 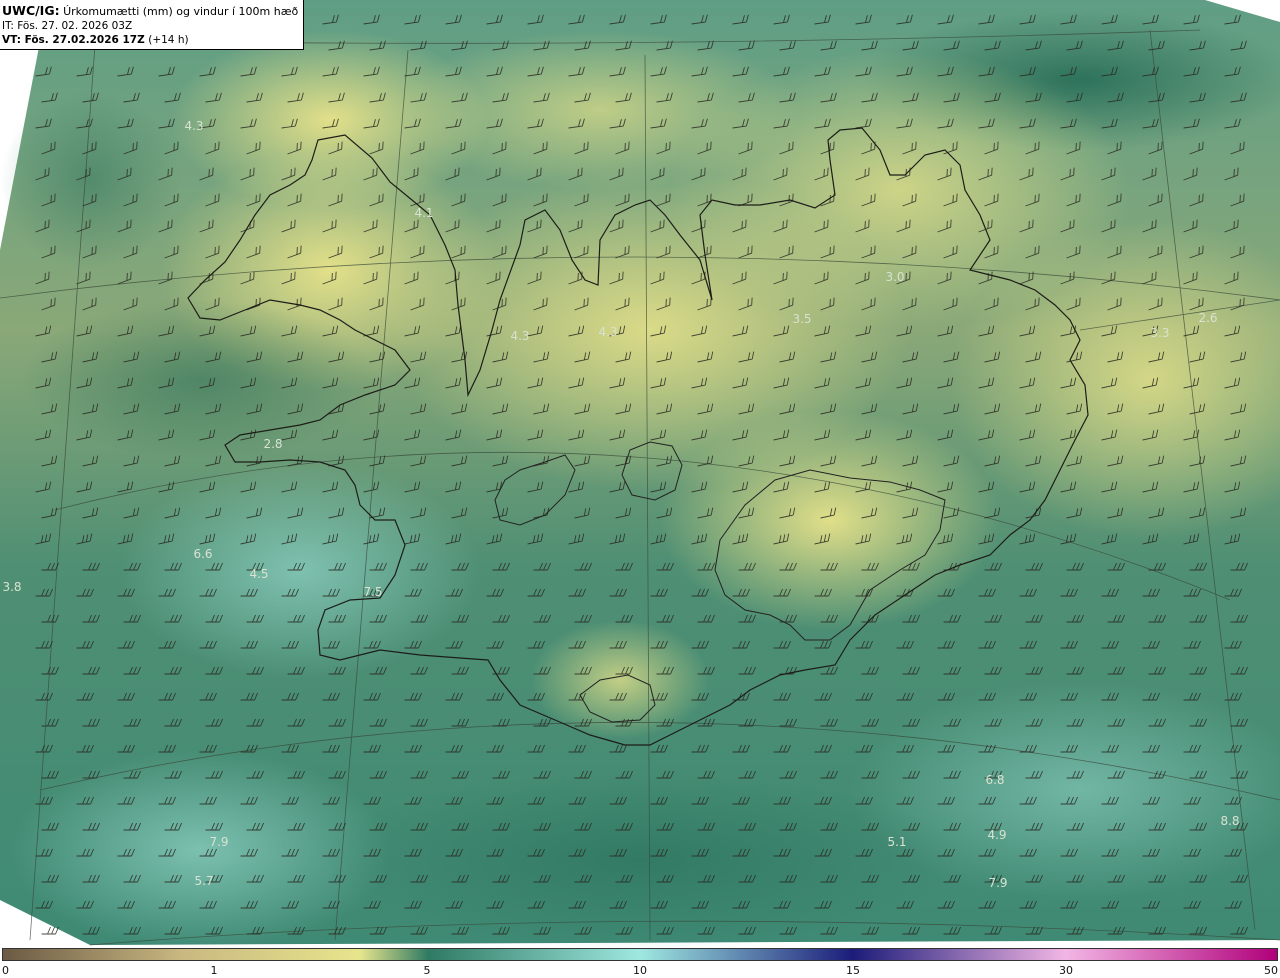 I want to click on value-label: 3.0, so click(x=894, y=277).